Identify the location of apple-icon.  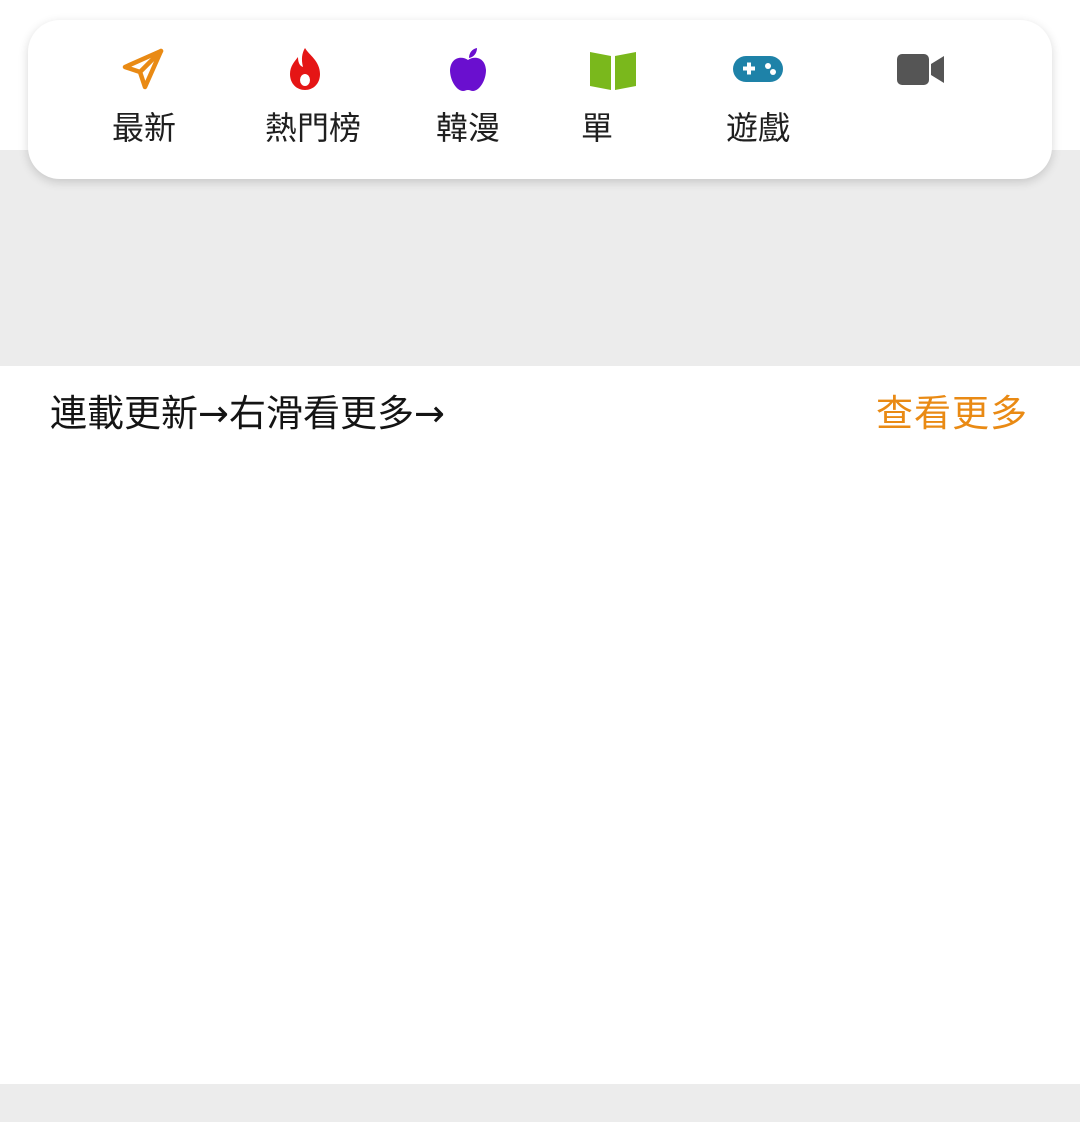
(468, 69).